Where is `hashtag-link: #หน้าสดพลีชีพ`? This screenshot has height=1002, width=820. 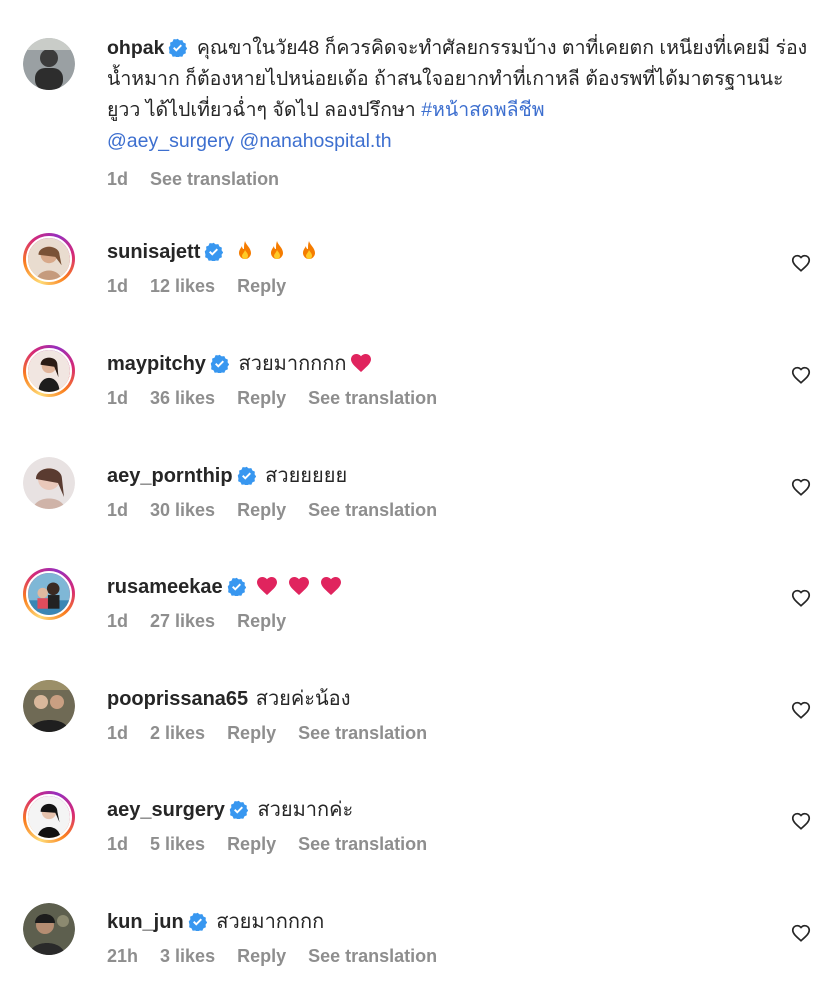
hashtag-link: #หน้าสดพลีชีพ is located at coordinates (482, 110).